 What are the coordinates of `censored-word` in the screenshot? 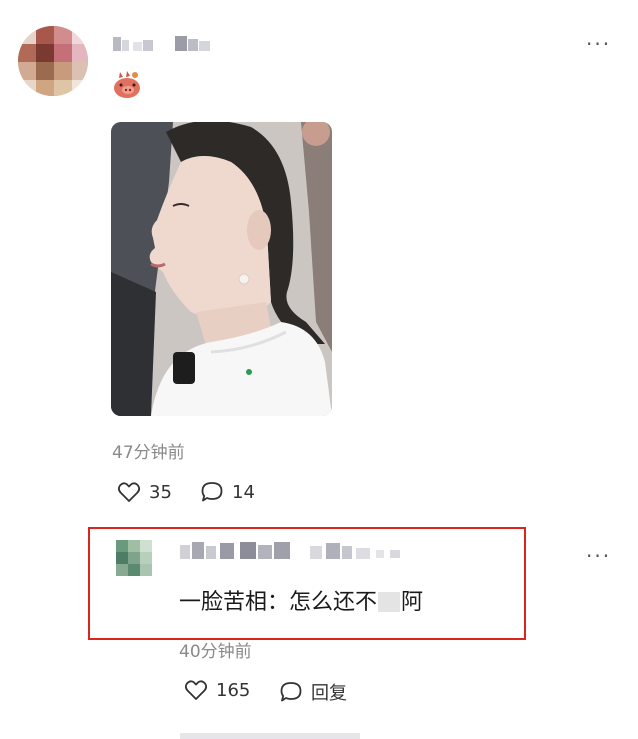 It's located at (389, 602).